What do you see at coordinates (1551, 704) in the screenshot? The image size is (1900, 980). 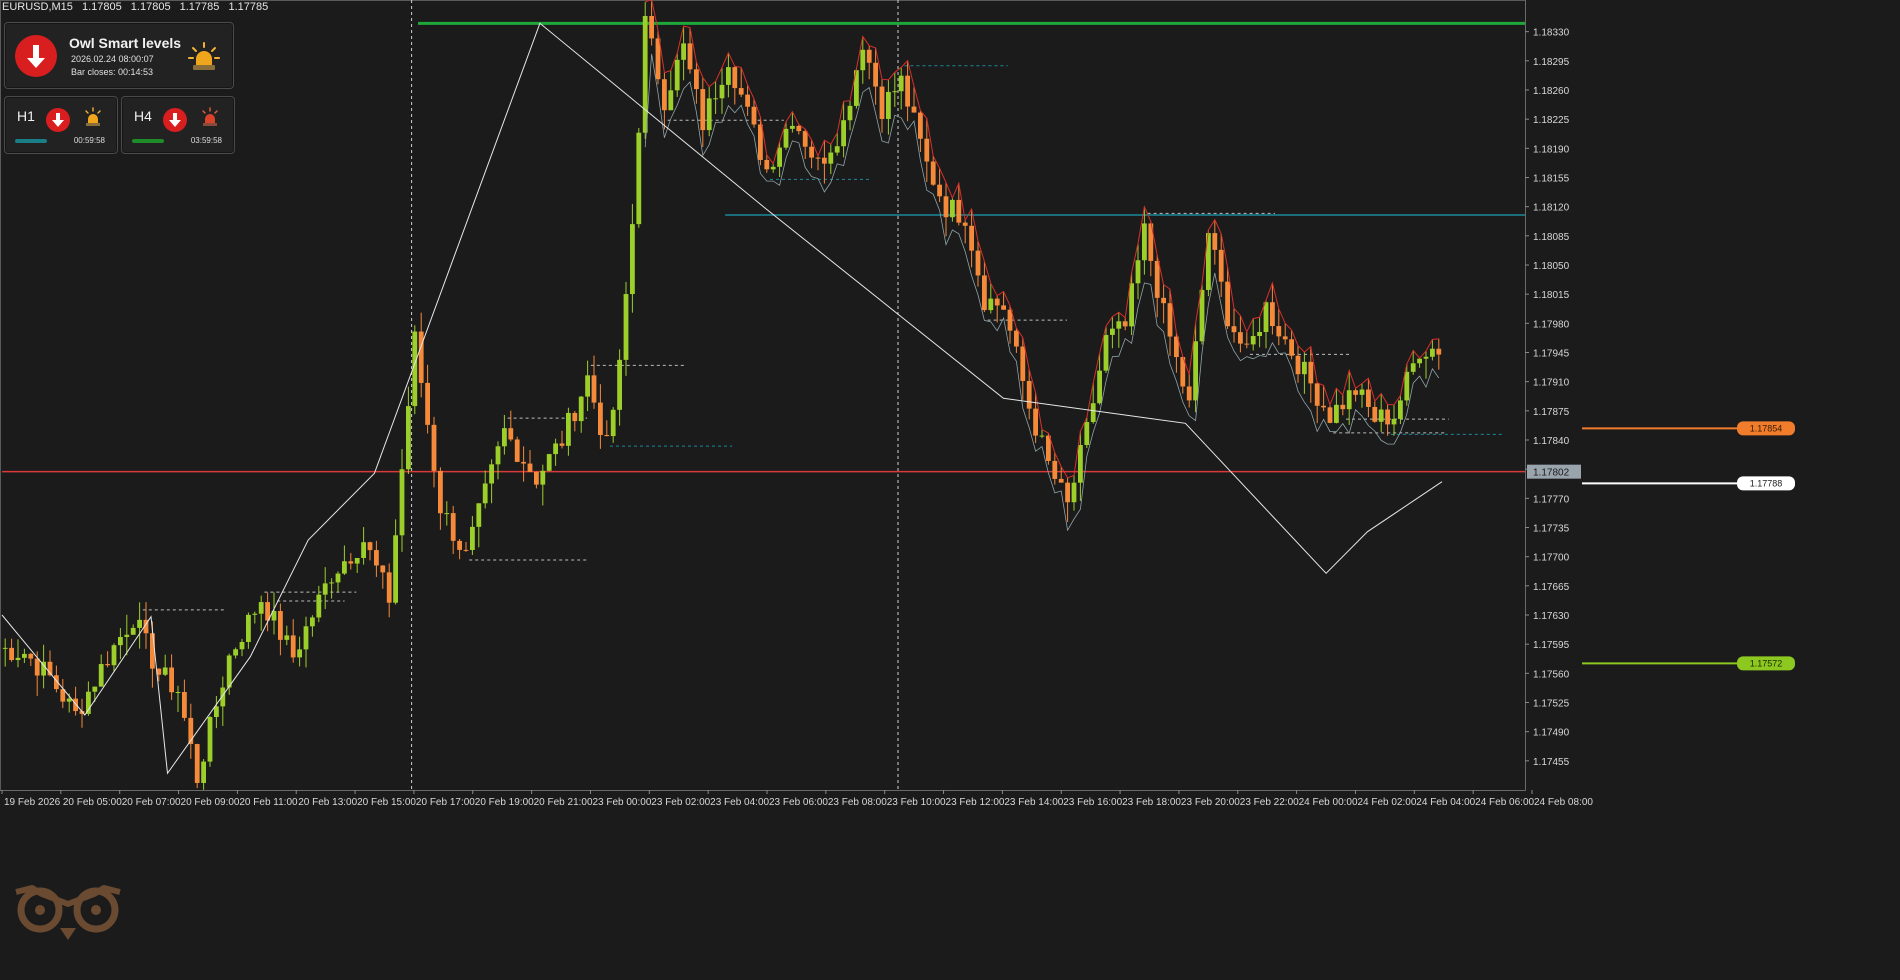 I see `y-tick-label: 1.17525` at bounding box center [1551, 704].